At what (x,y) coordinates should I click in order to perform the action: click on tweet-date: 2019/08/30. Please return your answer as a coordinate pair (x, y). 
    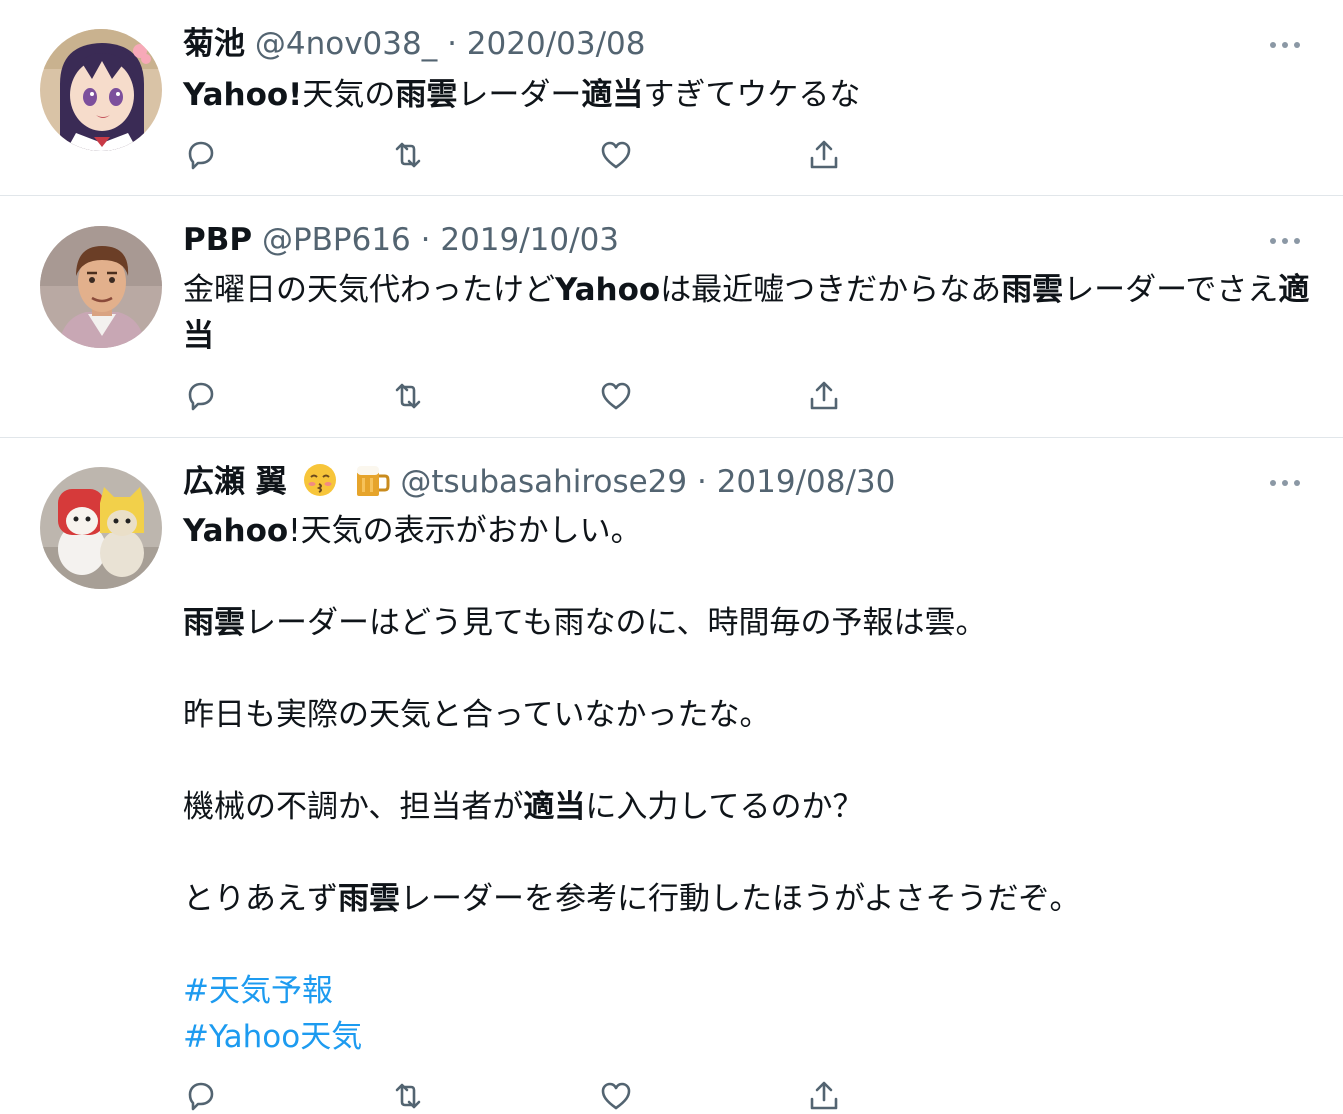
    Looking at the image, I should click on (806, 482).